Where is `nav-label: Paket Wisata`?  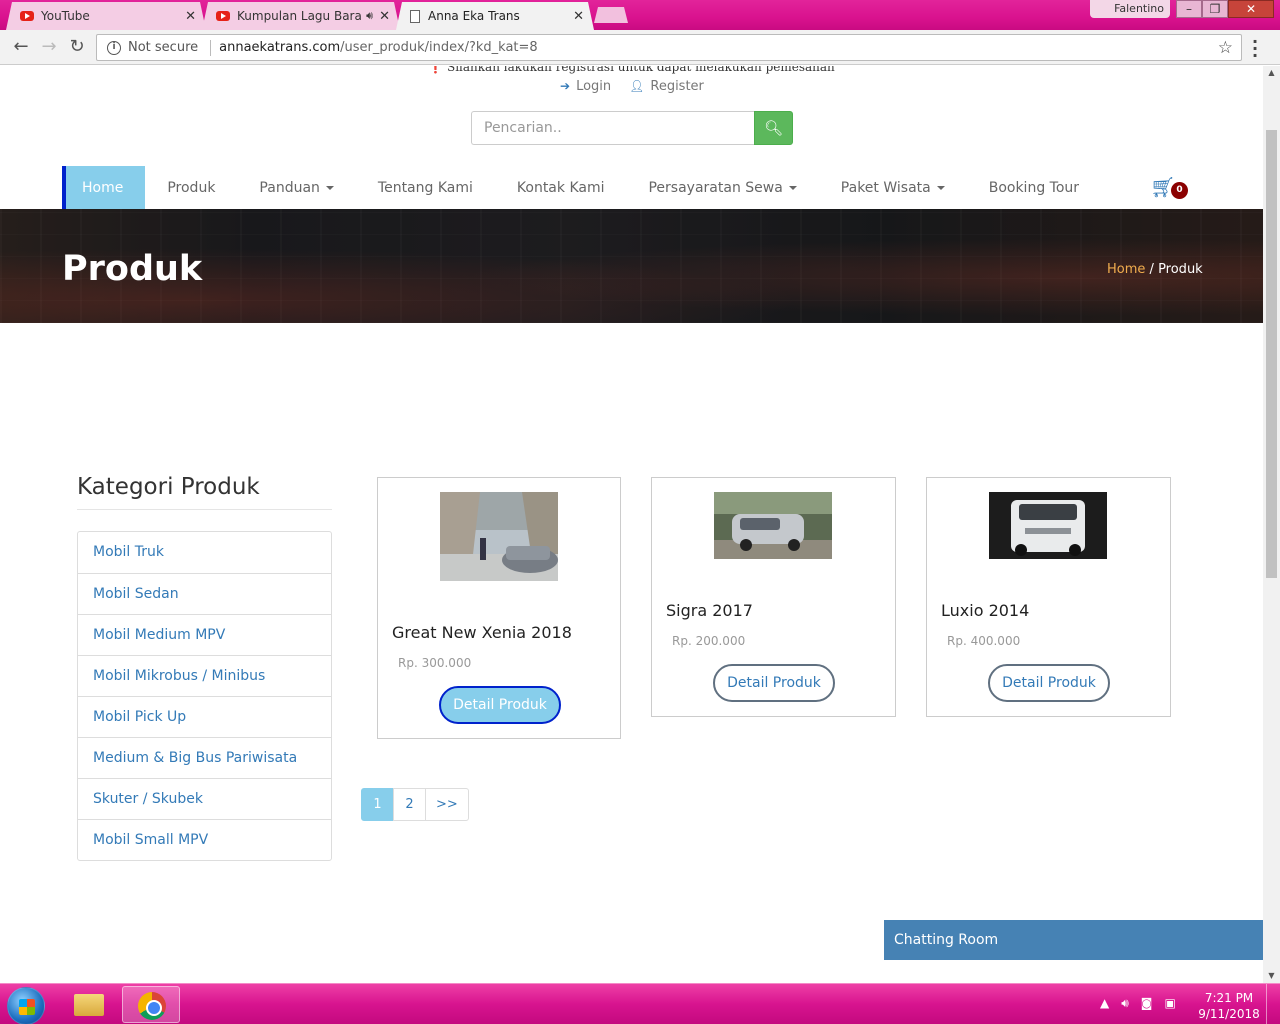 nav-label: Paket Wisata is located at coordinates (885, 188).